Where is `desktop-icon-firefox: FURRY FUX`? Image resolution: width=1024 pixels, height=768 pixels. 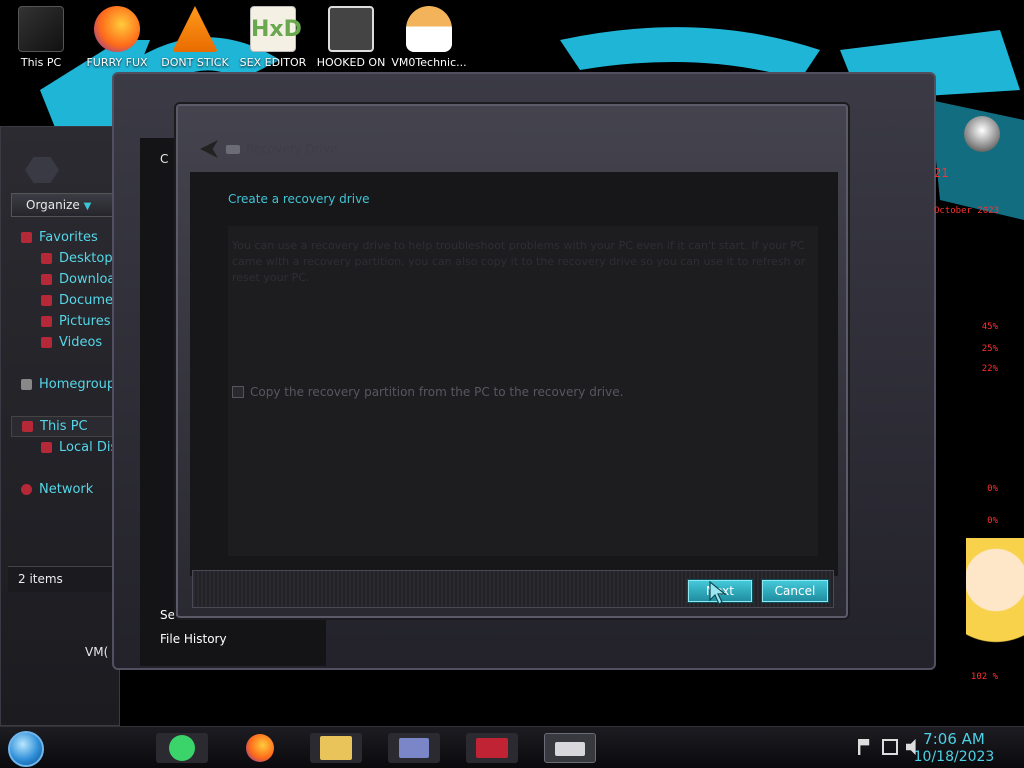 desktop-icon-firefox: FURRY FUX is located at coordinates (117, 37).